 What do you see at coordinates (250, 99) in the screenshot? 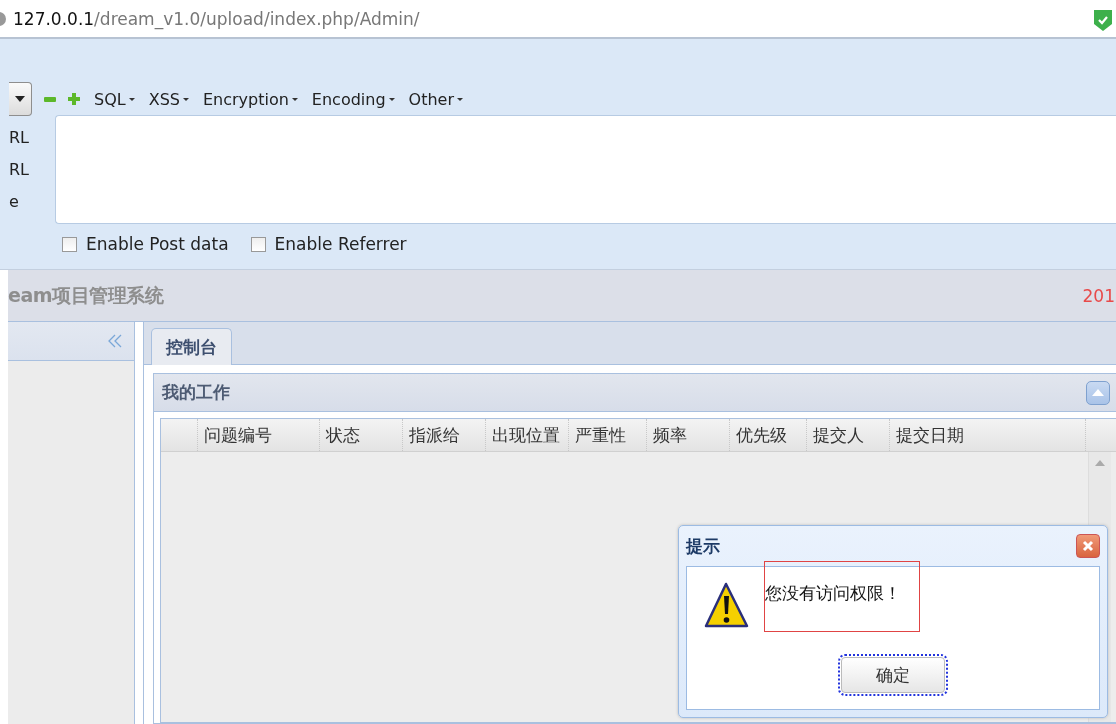
I see `menu-item: Encryption` at bounding box center [250, 99].